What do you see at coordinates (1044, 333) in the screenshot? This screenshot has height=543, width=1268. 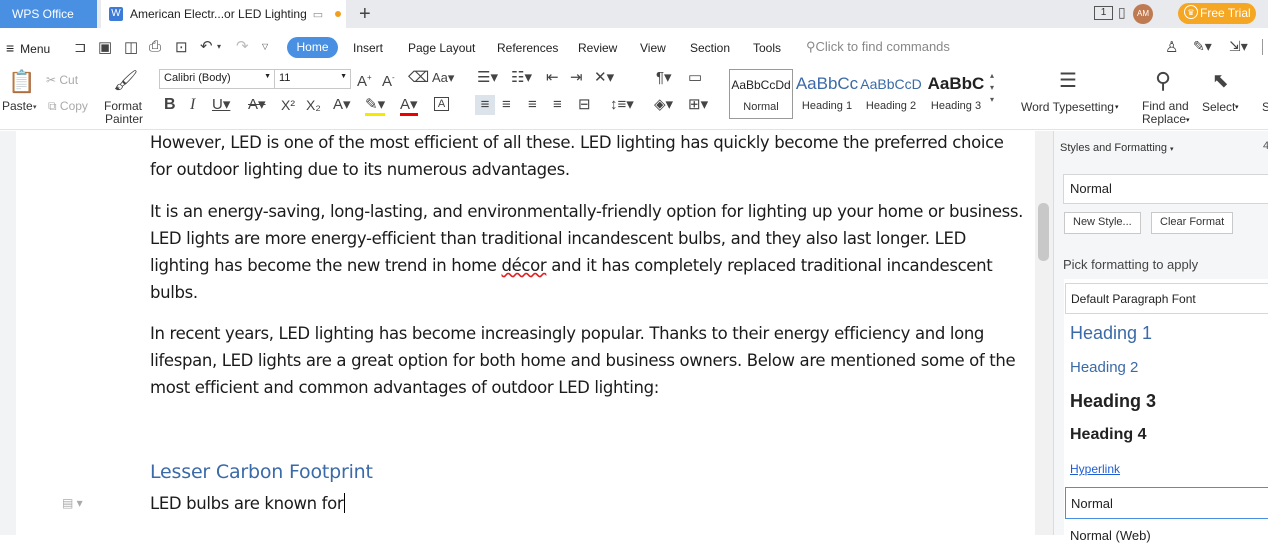 I see `vertical-scrollbar` at bounding box center [1044, 333].